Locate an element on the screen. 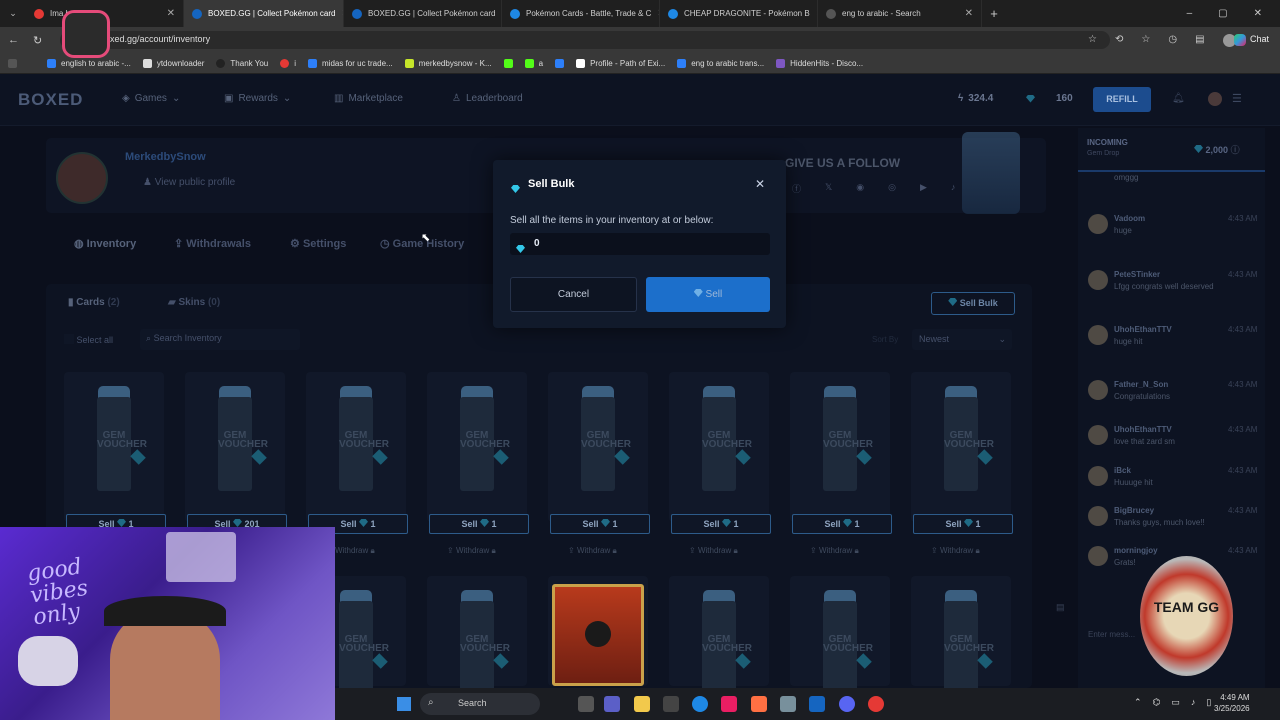 This screenshot has width=1280, height=720. browser-tab-2: BOXED.GG | Collect Pokémon card✕ is located at coordinates (264, 13).